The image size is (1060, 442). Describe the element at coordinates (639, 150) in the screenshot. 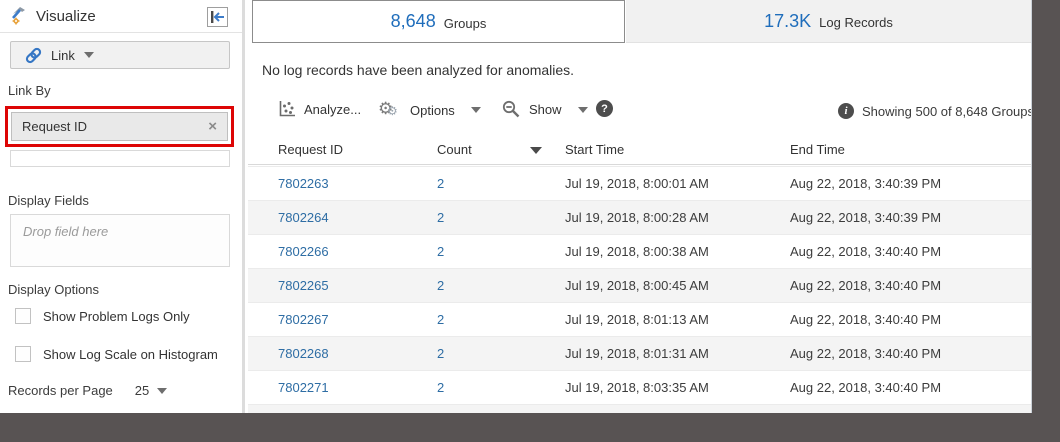

I see `table-header-row: Request ID Count Start Time End Time` at that location.